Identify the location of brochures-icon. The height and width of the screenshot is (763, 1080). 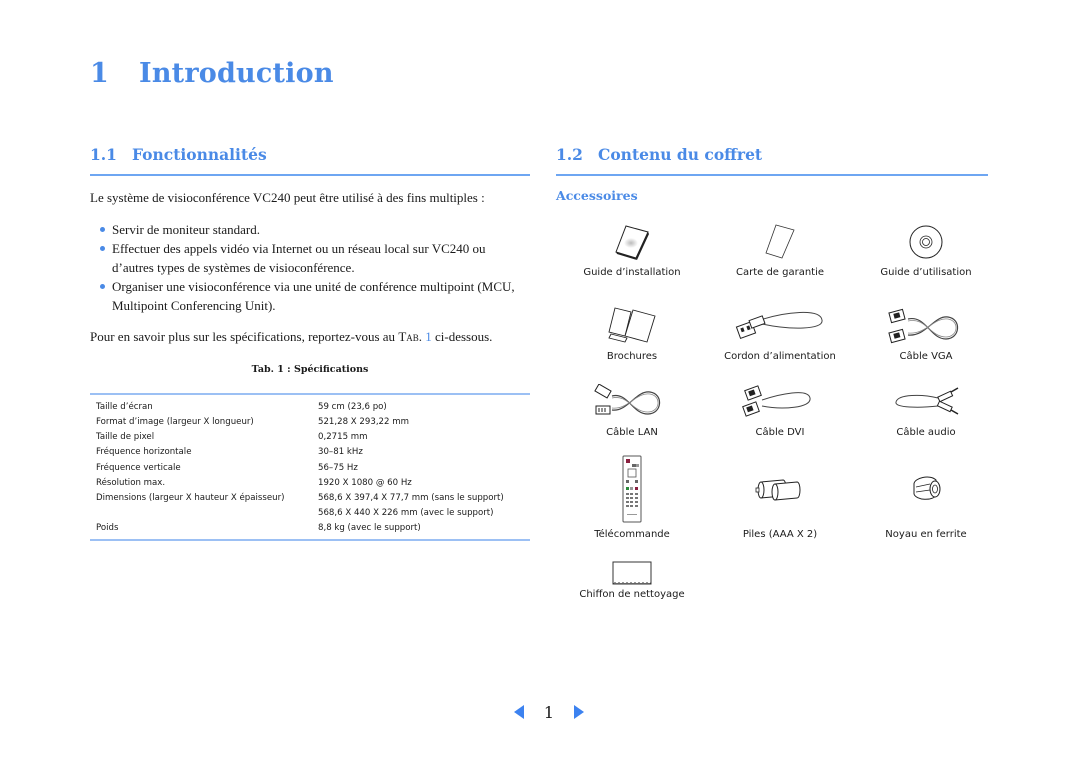
(632, 325).